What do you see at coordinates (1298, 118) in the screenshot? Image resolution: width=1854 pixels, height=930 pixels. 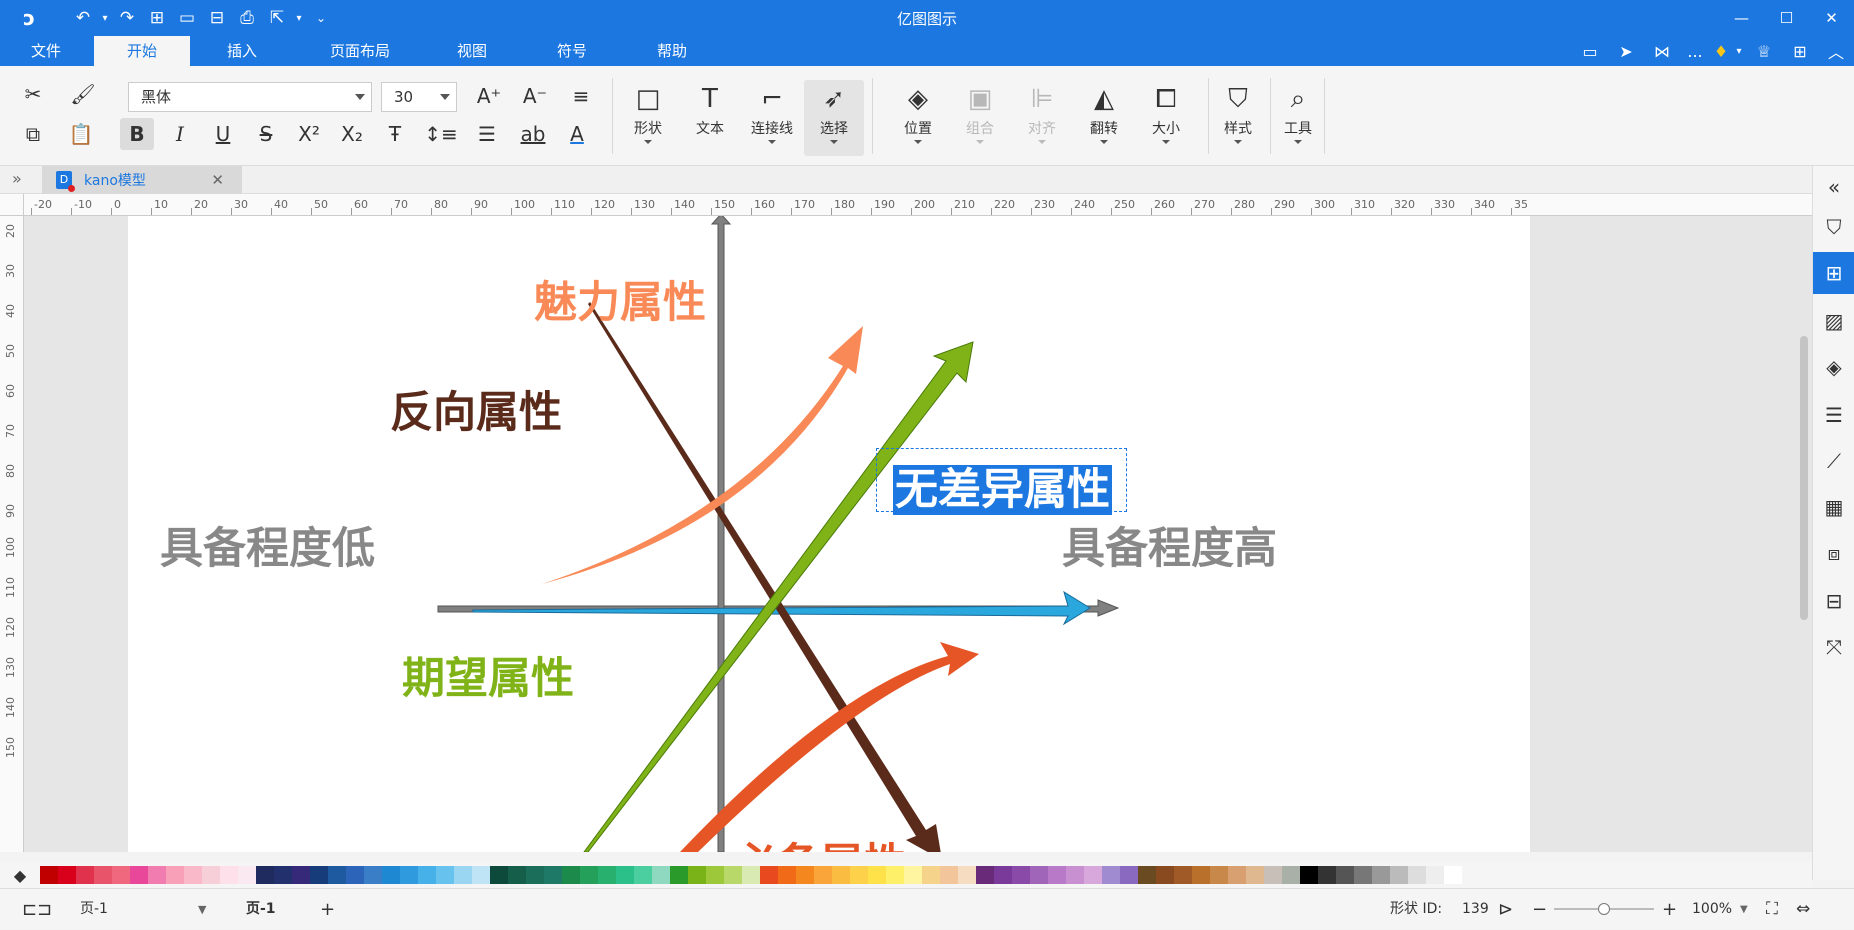 I see `tools-button: ⌕ 工具` at bounding box center [1298, 118].